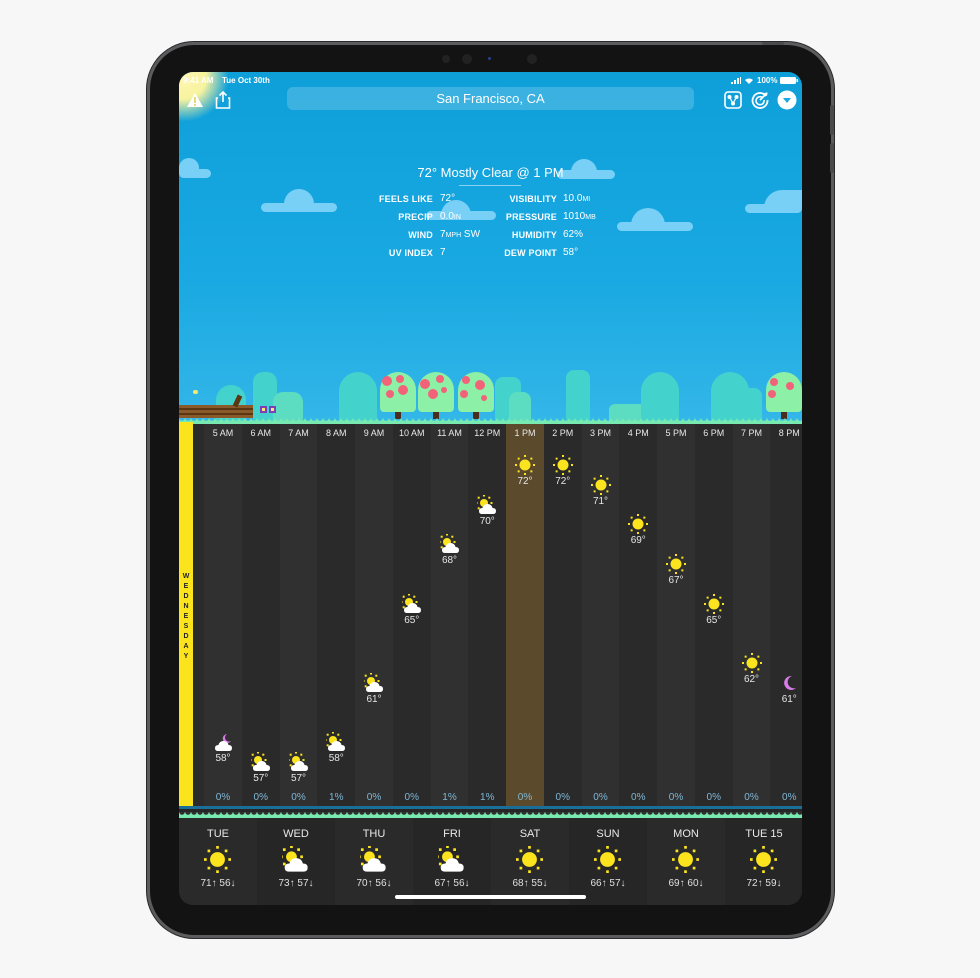  I want to click on daily-high-low: 68↑ 55↓, so click(530, 883).